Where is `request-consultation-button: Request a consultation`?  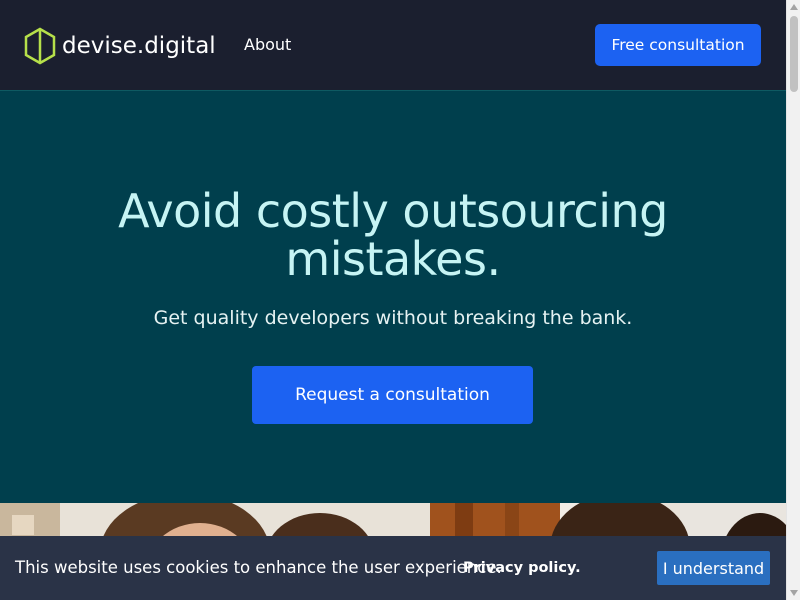
request-consultation-button: Request a consultation is located at coordinates (392, 395).